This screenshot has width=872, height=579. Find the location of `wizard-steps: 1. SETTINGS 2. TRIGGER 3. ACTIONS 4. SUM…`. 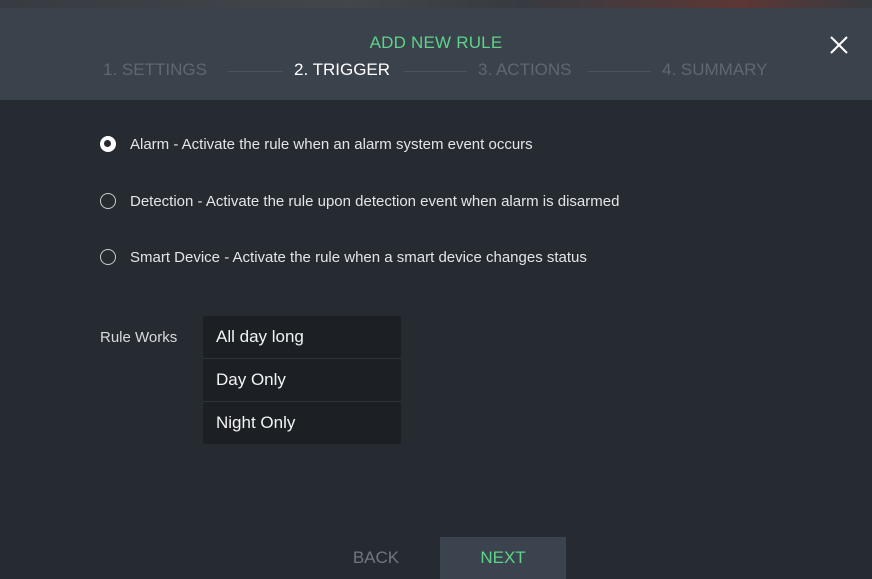

wizard-steps: 1. SETTINGS 2. TRIGGER 3. ACTIONS 4. SUM… is located at coordinates (436, 71).